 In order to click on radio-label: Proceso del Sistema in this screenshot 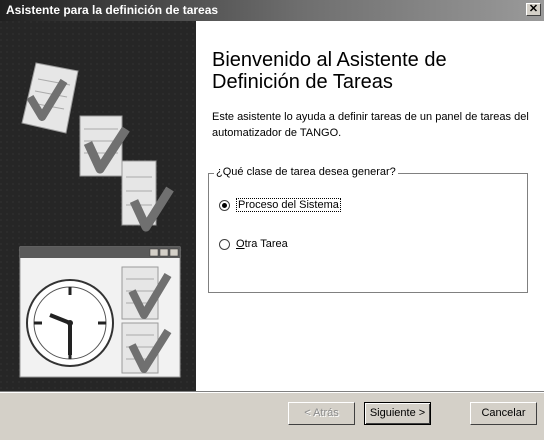, I will do `click(288, 205)`.